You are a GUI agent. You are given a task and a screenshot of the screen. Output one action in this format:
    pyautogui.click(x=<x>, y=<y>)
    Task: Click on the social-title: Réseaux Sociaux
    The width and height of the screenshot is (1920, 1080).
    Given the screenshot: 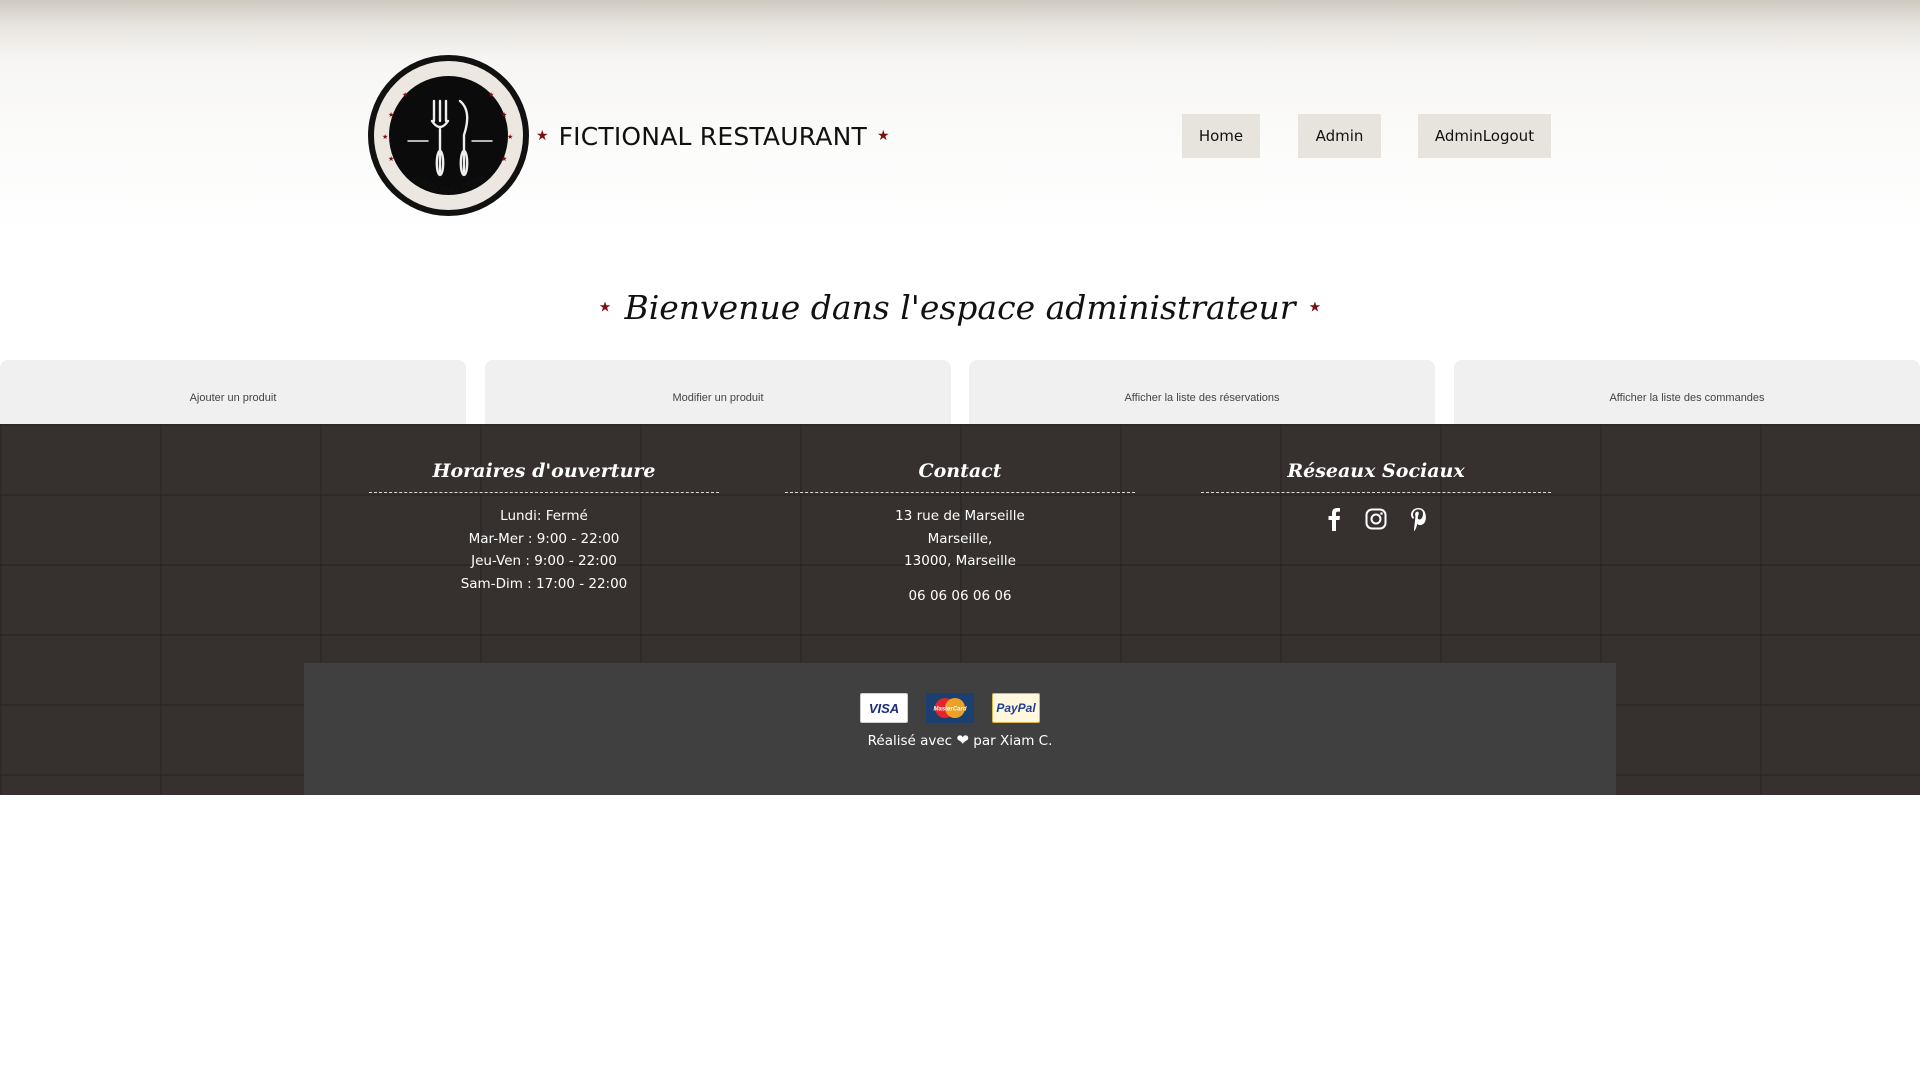 What is the action you would take?
    pyautogui.click(x=1376, y=476)
    